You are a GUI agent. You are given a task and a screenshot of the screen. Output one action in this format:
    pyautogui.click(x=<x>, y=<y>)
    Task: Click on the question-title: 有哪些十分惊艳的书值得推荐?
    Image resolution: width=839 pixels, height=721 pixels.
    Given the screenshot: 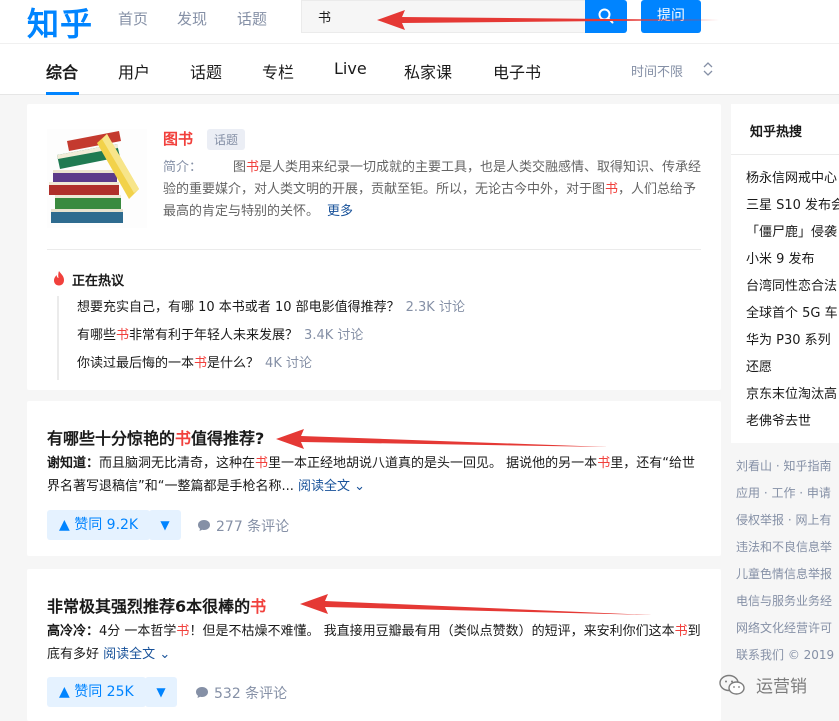 What is the action you would take?
    pyautogui.click(x=155, y=437)
    